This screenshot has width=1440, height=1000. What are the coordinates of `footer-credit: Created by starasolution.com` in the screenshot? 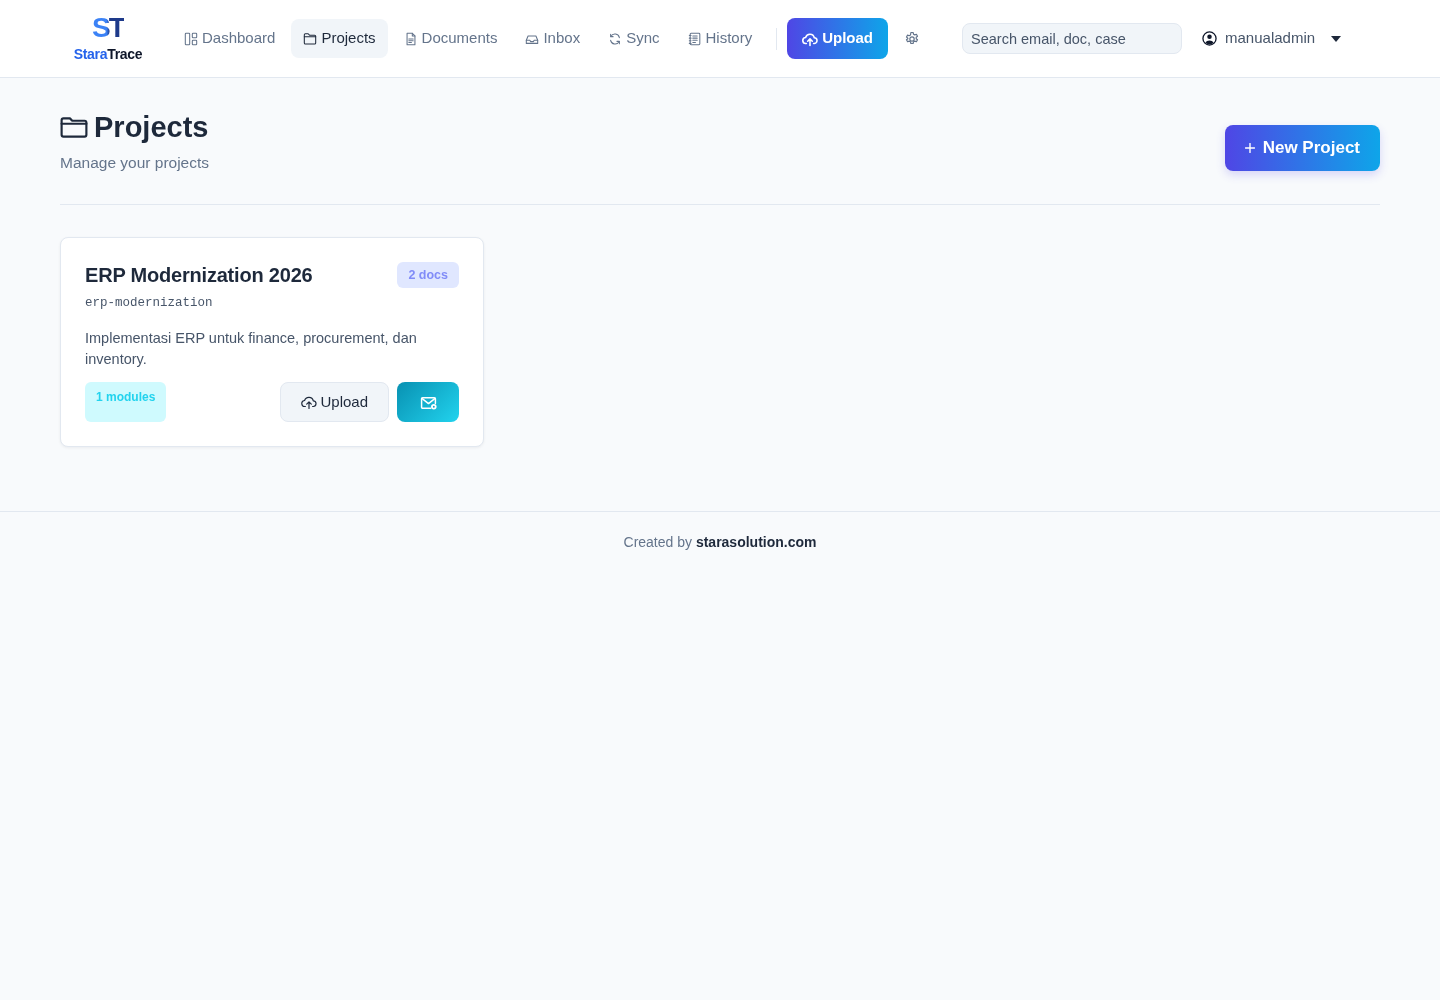 It's located at (720, 542).